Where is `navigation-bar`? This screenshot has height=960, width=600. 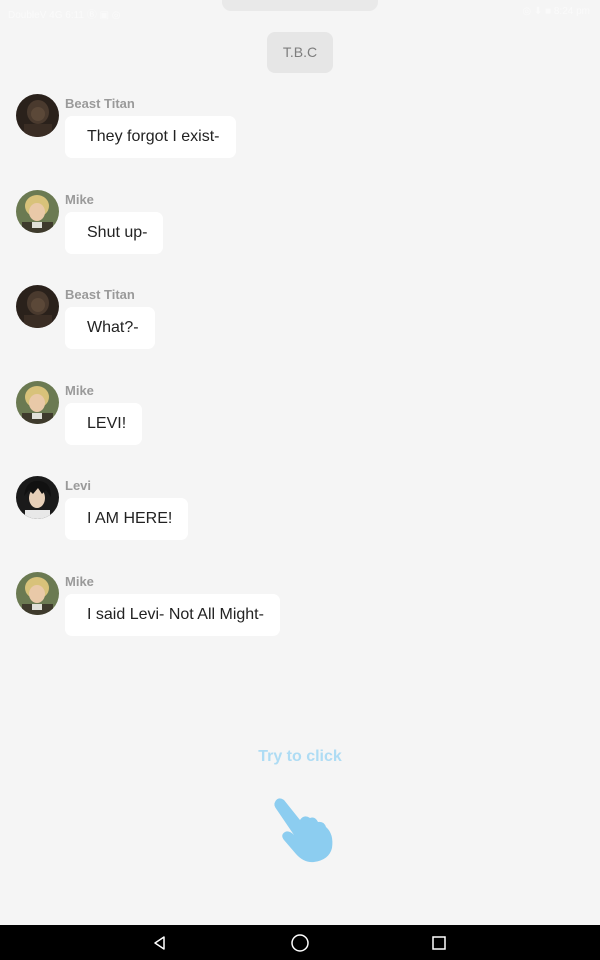 navigation-bar is located at coordinates (300, 942).